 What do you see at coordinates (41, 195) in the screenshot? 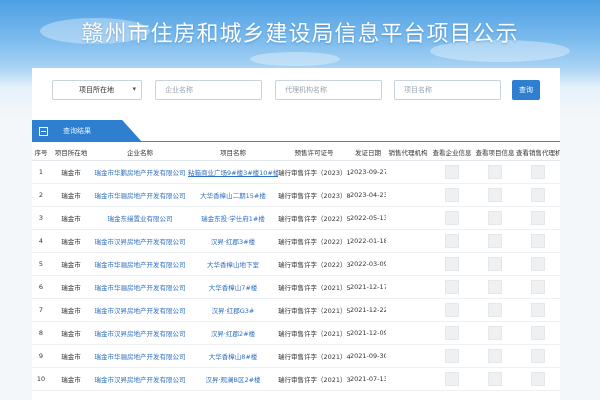
I see `row-number: 2` at bounding box center [41, 195].